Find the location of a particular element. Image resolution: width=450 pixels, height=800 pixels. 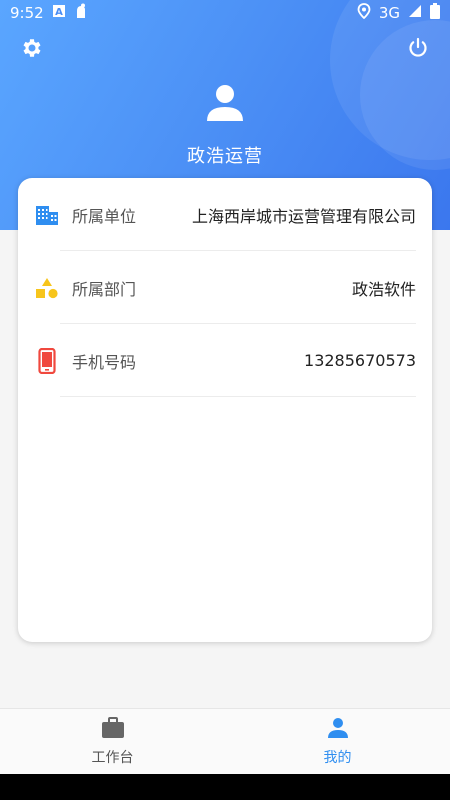

avatar is located at coordinates (225, 105).